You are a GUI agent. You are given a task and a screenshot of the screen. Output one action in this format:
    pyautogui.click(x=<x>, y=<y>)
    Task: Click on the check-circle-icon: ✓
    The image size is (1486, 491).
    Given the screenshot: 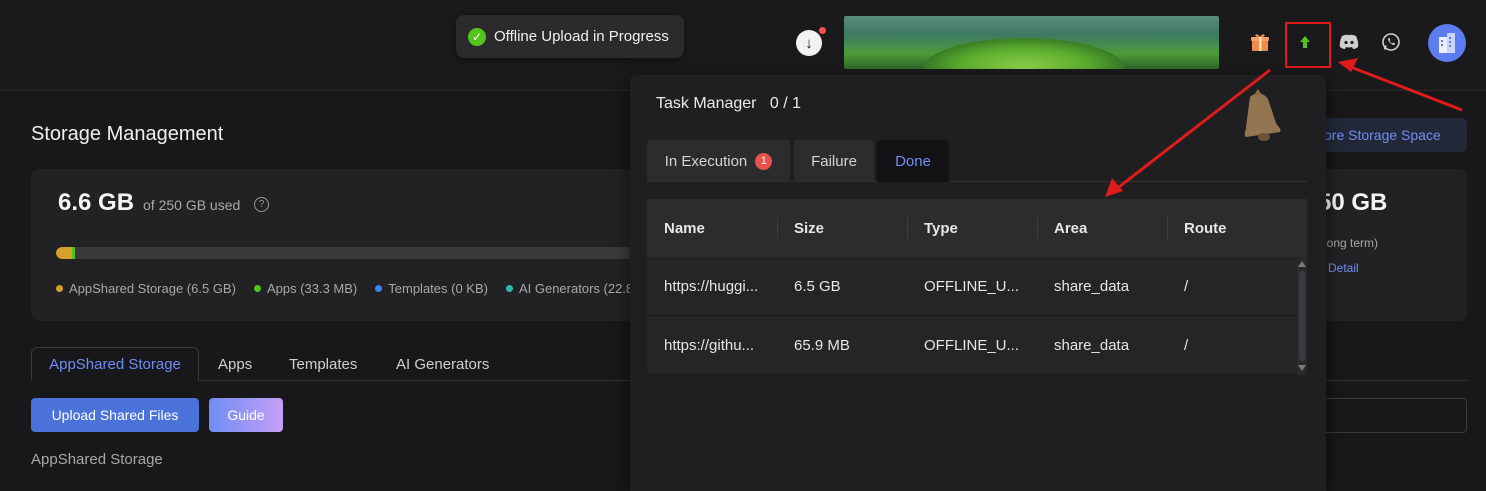 What is the action you would take?
    pyautogui.click(x=477, y=36)
    